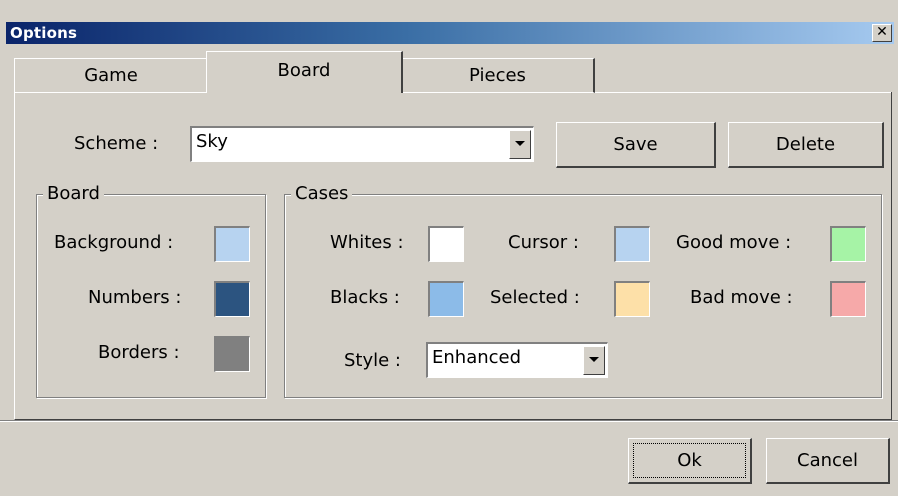 The width and height of the screenshot is (898, 496). I want to click on ok-label: Ok, so click(689, 460).